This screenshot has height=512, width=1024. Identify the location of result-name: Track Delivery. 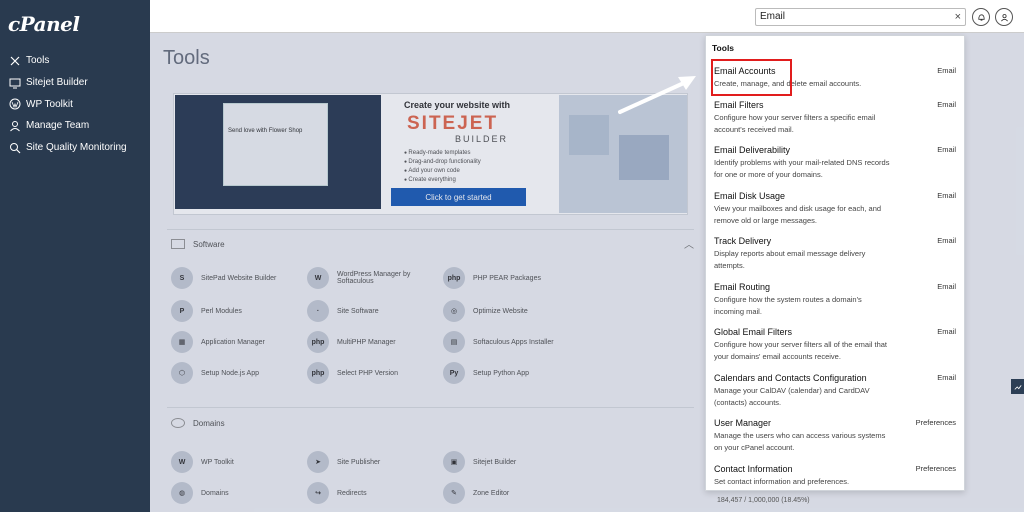
(743, 241).